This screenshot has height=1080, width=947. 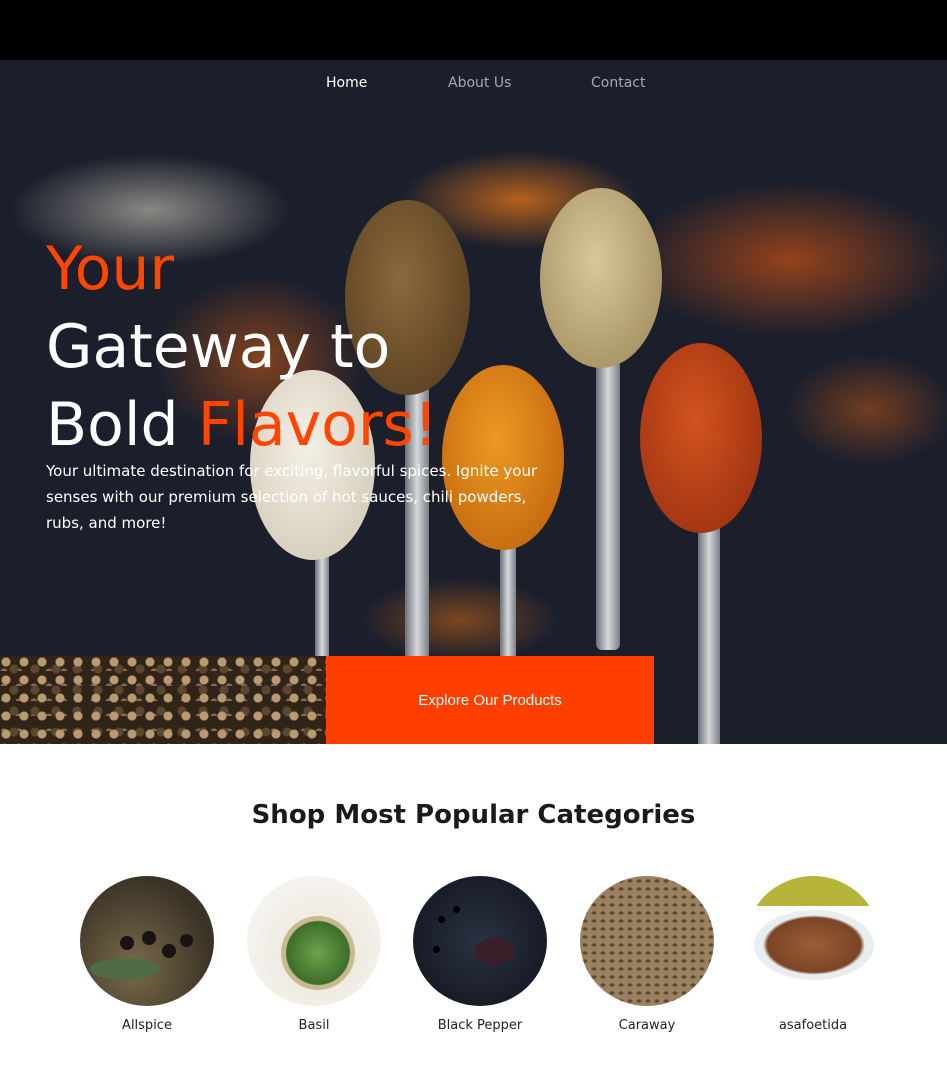 I want to click on category-basil: Basil, so click(x=314, y=954).